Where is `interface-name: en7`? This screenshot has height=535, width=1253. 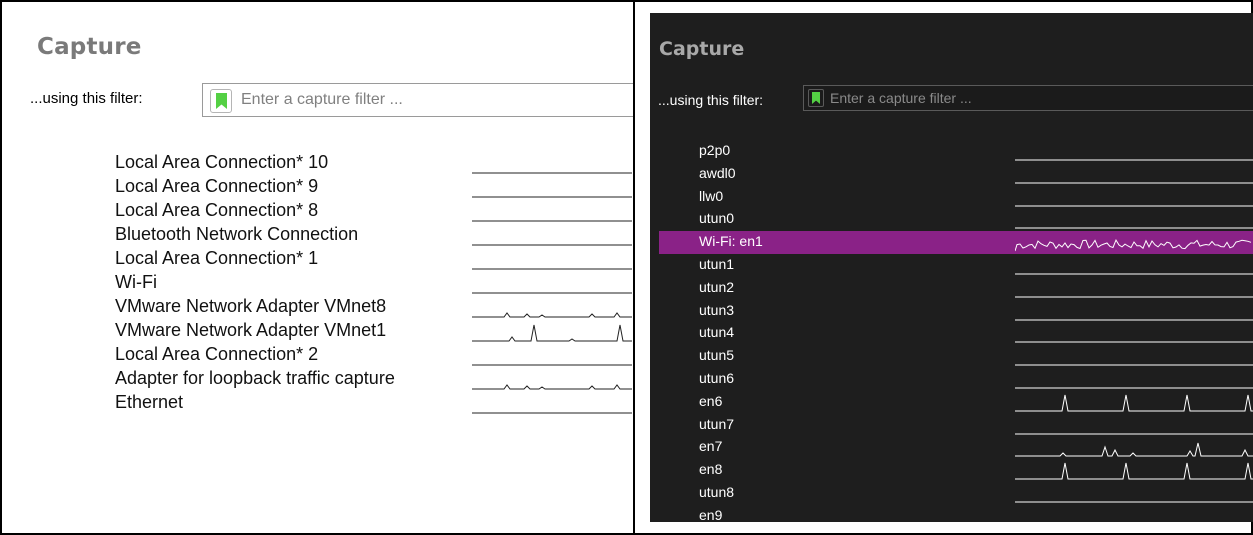
interface-name: en7 is located at coordinates (711, 446).